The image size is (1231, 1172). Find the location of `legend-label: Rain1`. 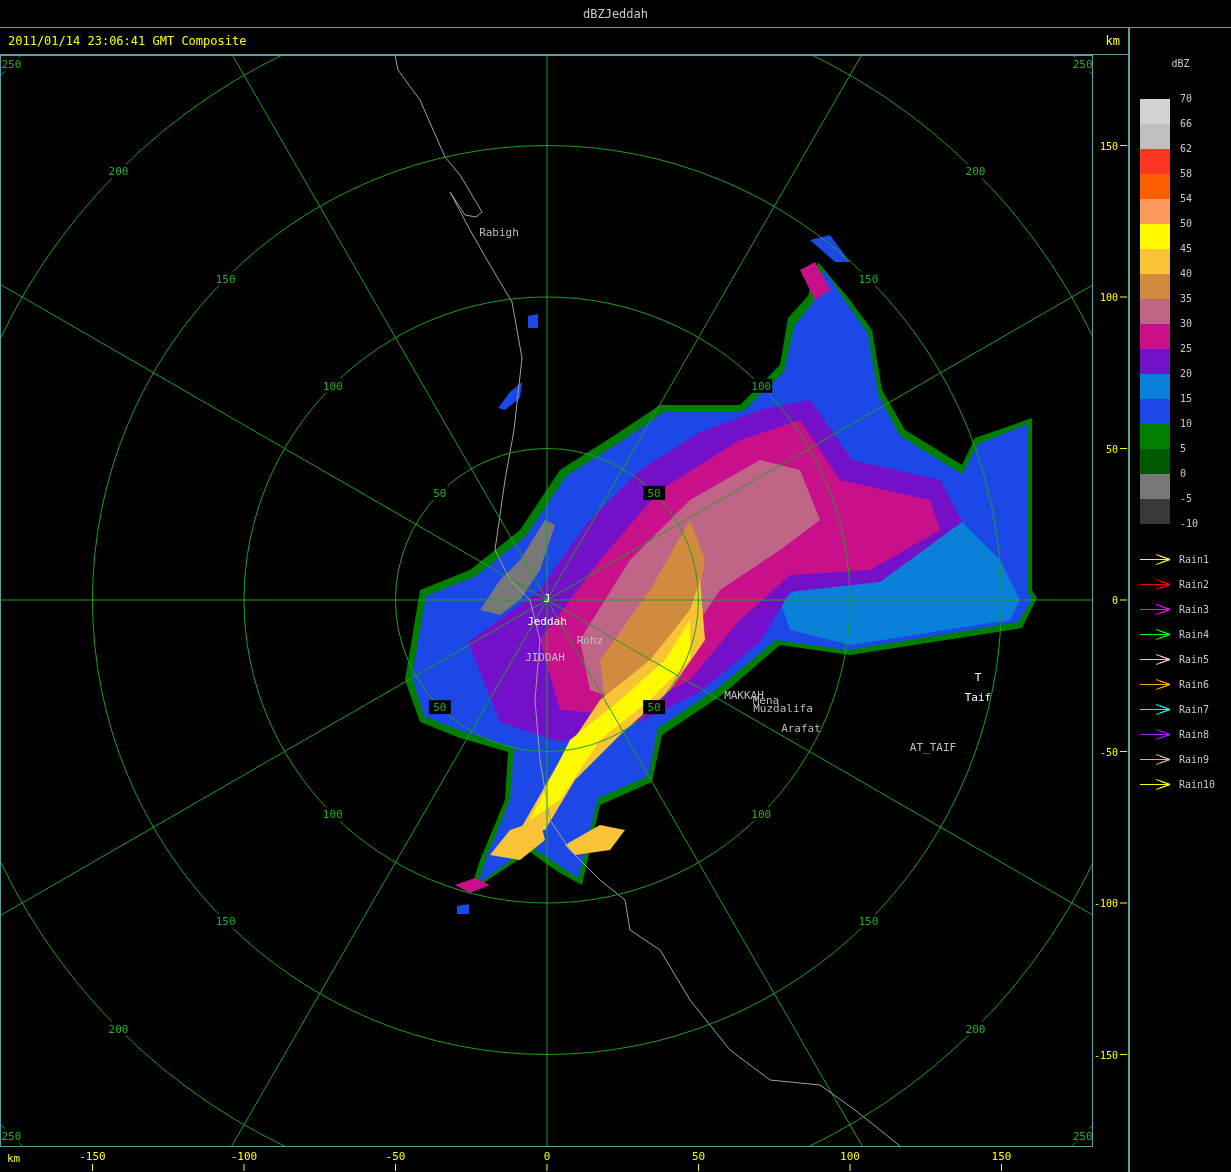

legend-label: Rain1 is located at coordinates (1194, 559).